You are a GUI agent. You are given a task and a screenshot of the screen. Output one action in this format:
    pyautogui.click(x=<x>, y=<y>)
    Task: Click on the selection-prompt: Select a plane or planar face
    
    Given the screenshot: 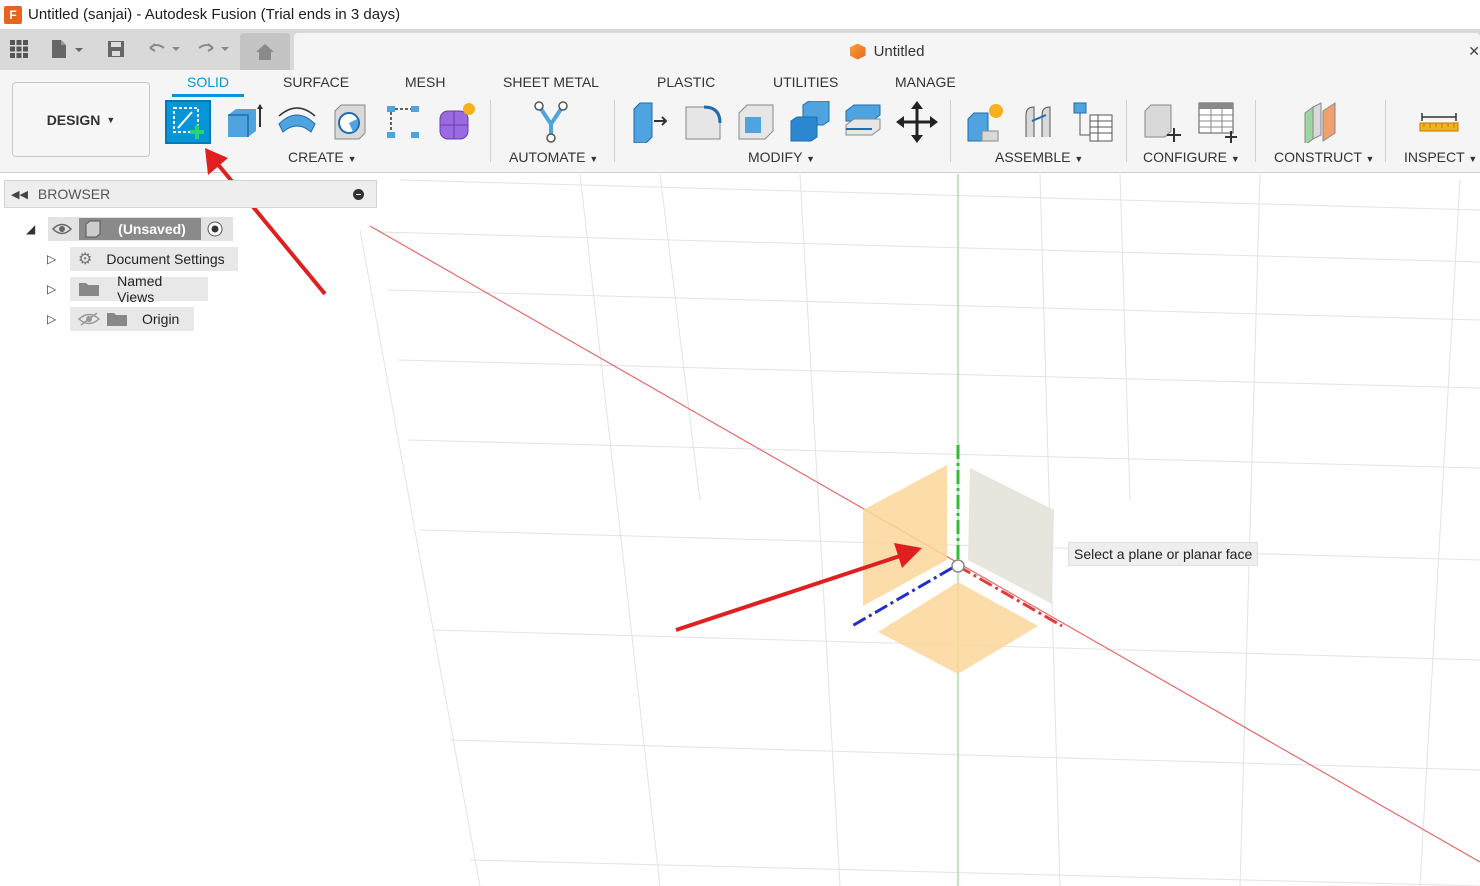 What is the action you would take?
    pyautogui.click(x=1163, y=554)
    